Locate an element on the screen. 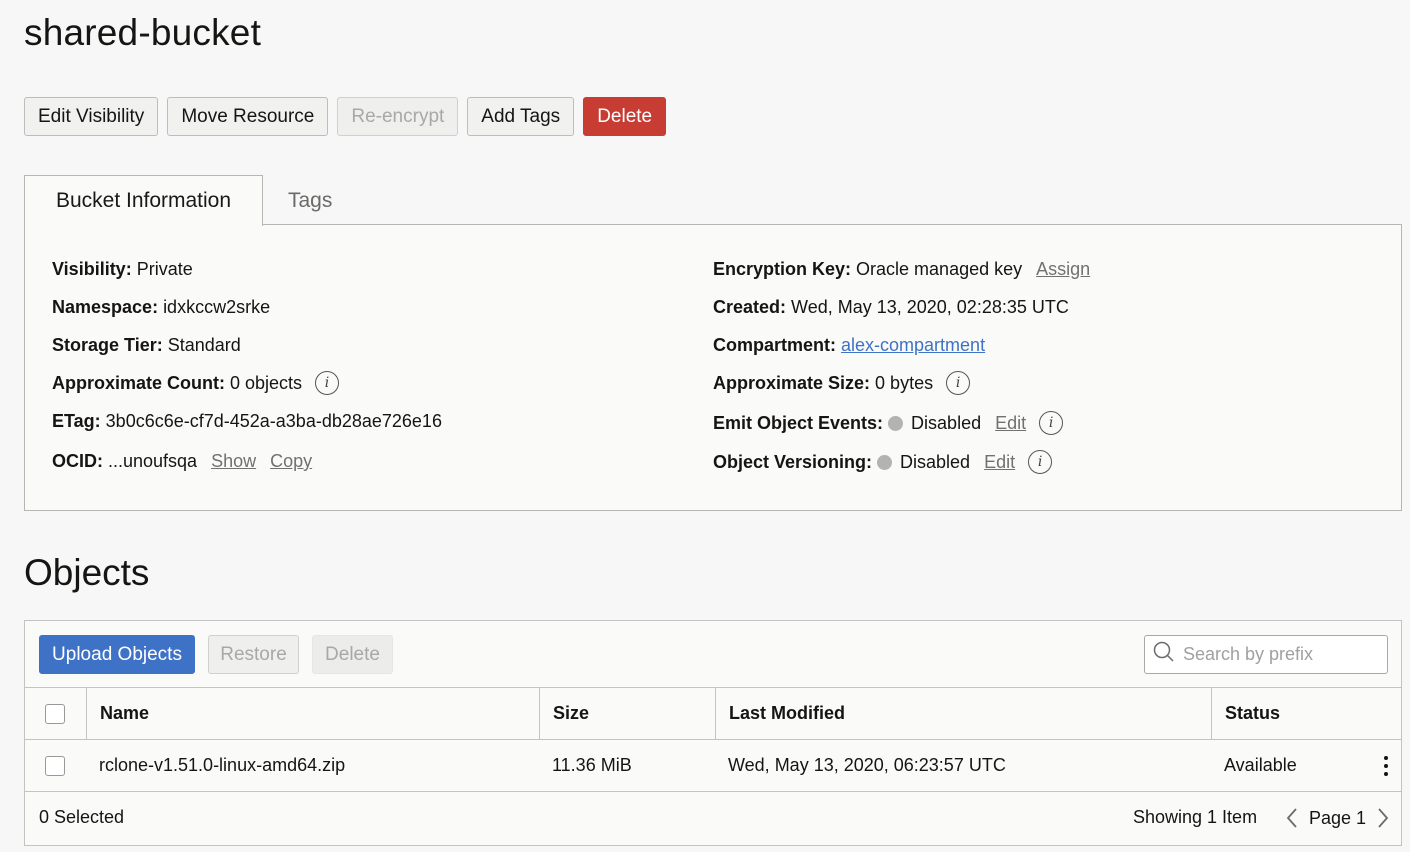 The height and width of the screenshot is (852, 1410). storage-tier-label: Storage Tier: is located at coordinates (107, 345).